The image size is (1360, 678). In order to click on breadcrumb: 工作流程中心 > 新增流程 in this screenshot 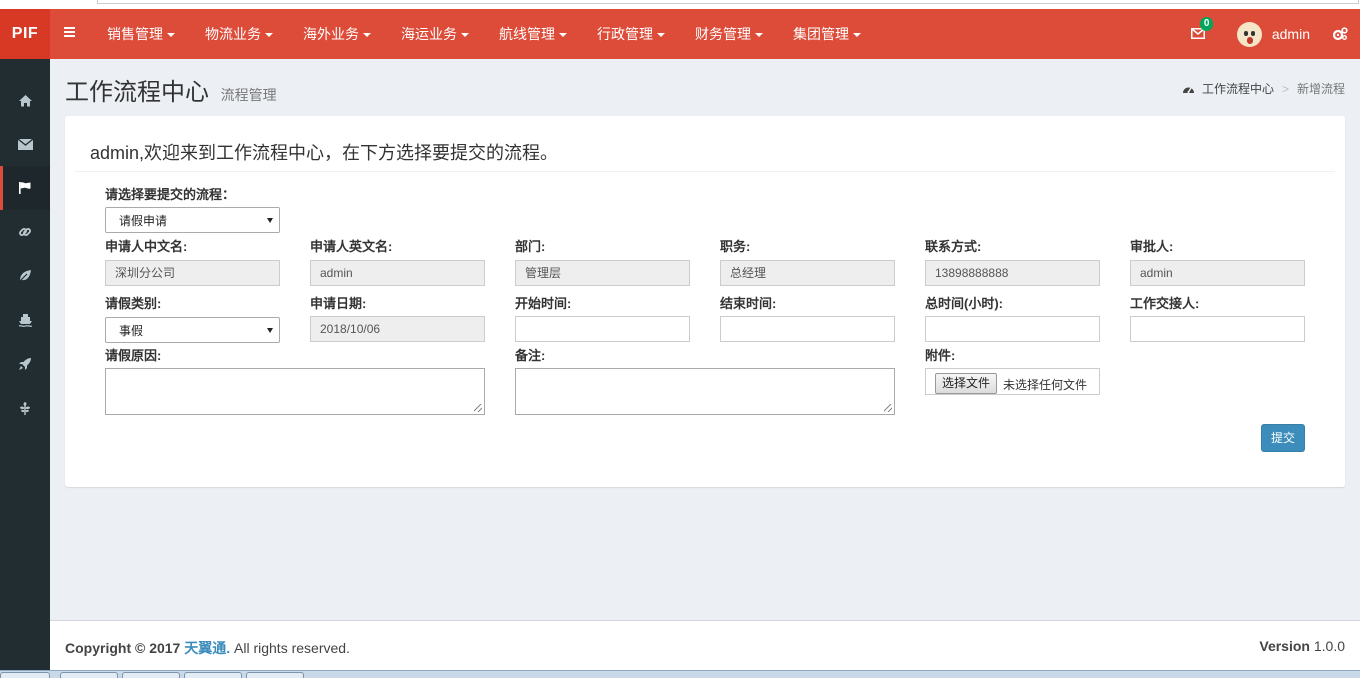, I will do `click(1263, 88)`.